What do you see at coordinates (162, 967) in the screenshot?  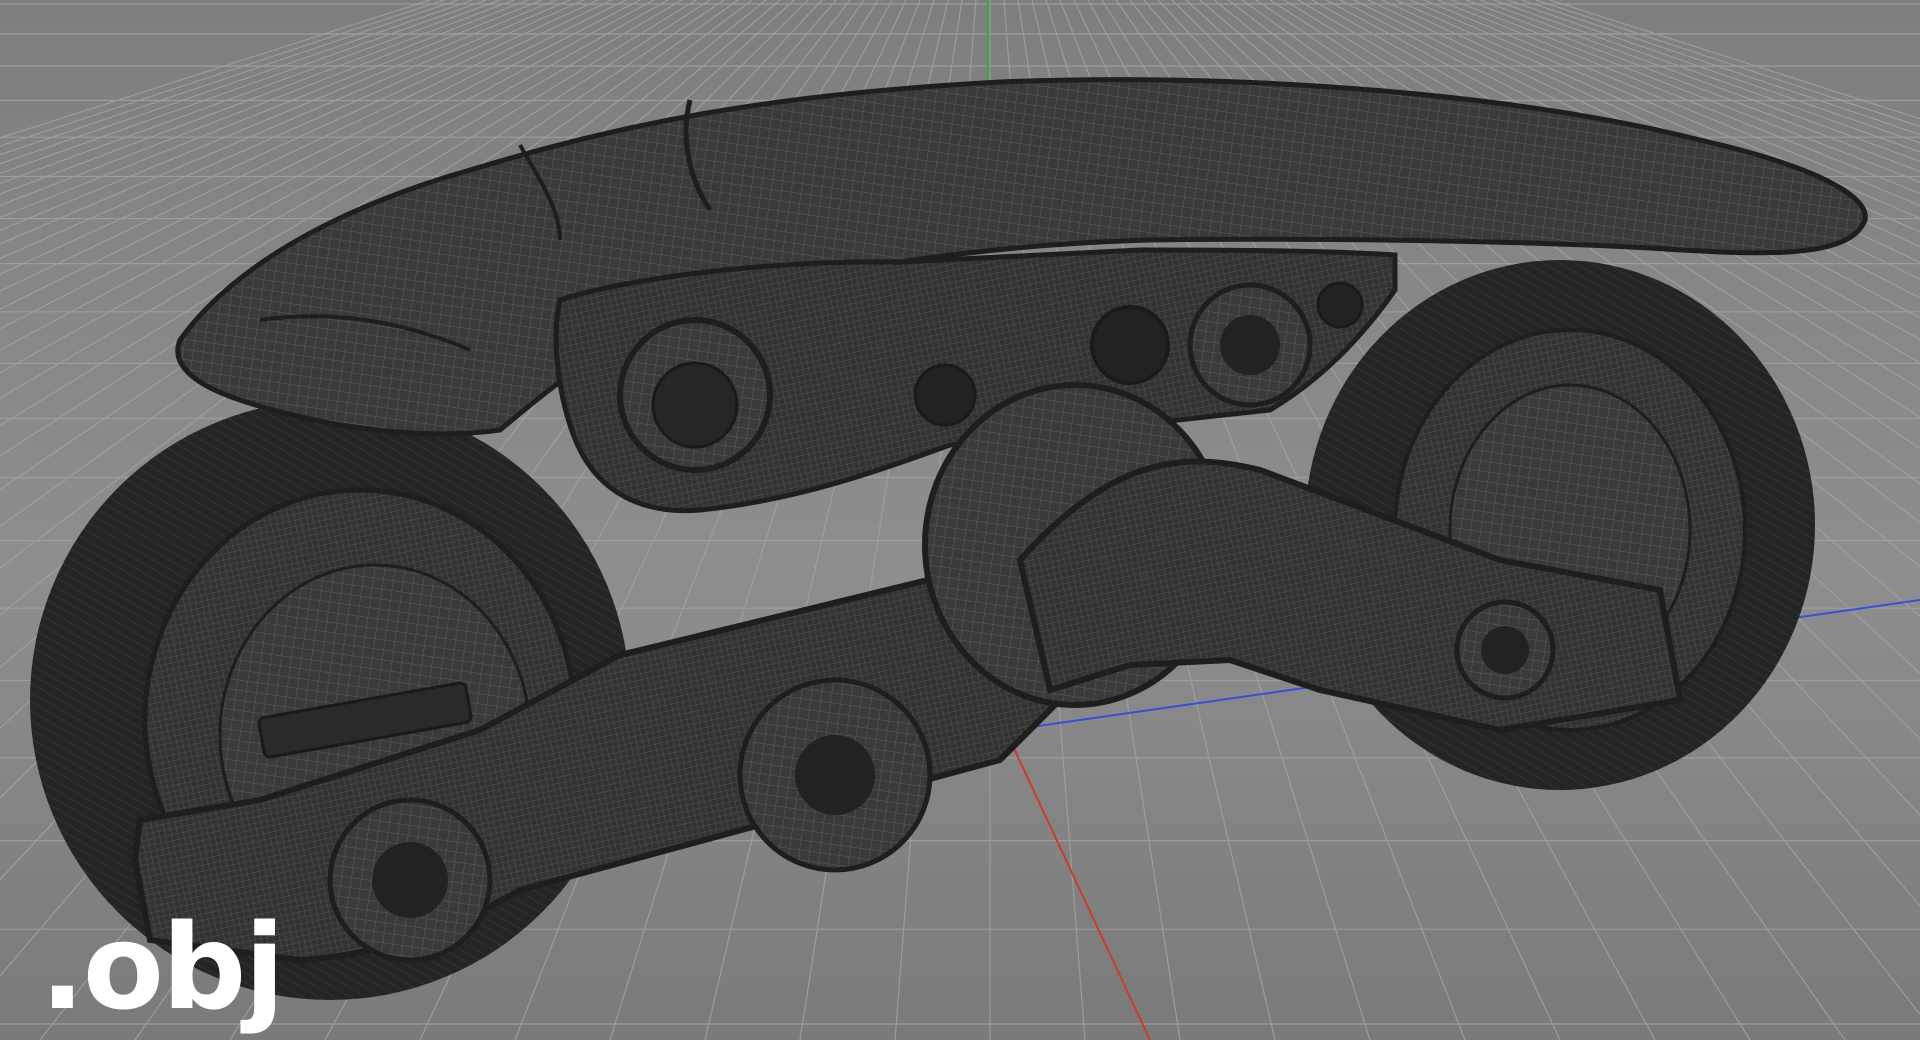 I see `file-format-label: .obj` at bounding box center [162, 967].